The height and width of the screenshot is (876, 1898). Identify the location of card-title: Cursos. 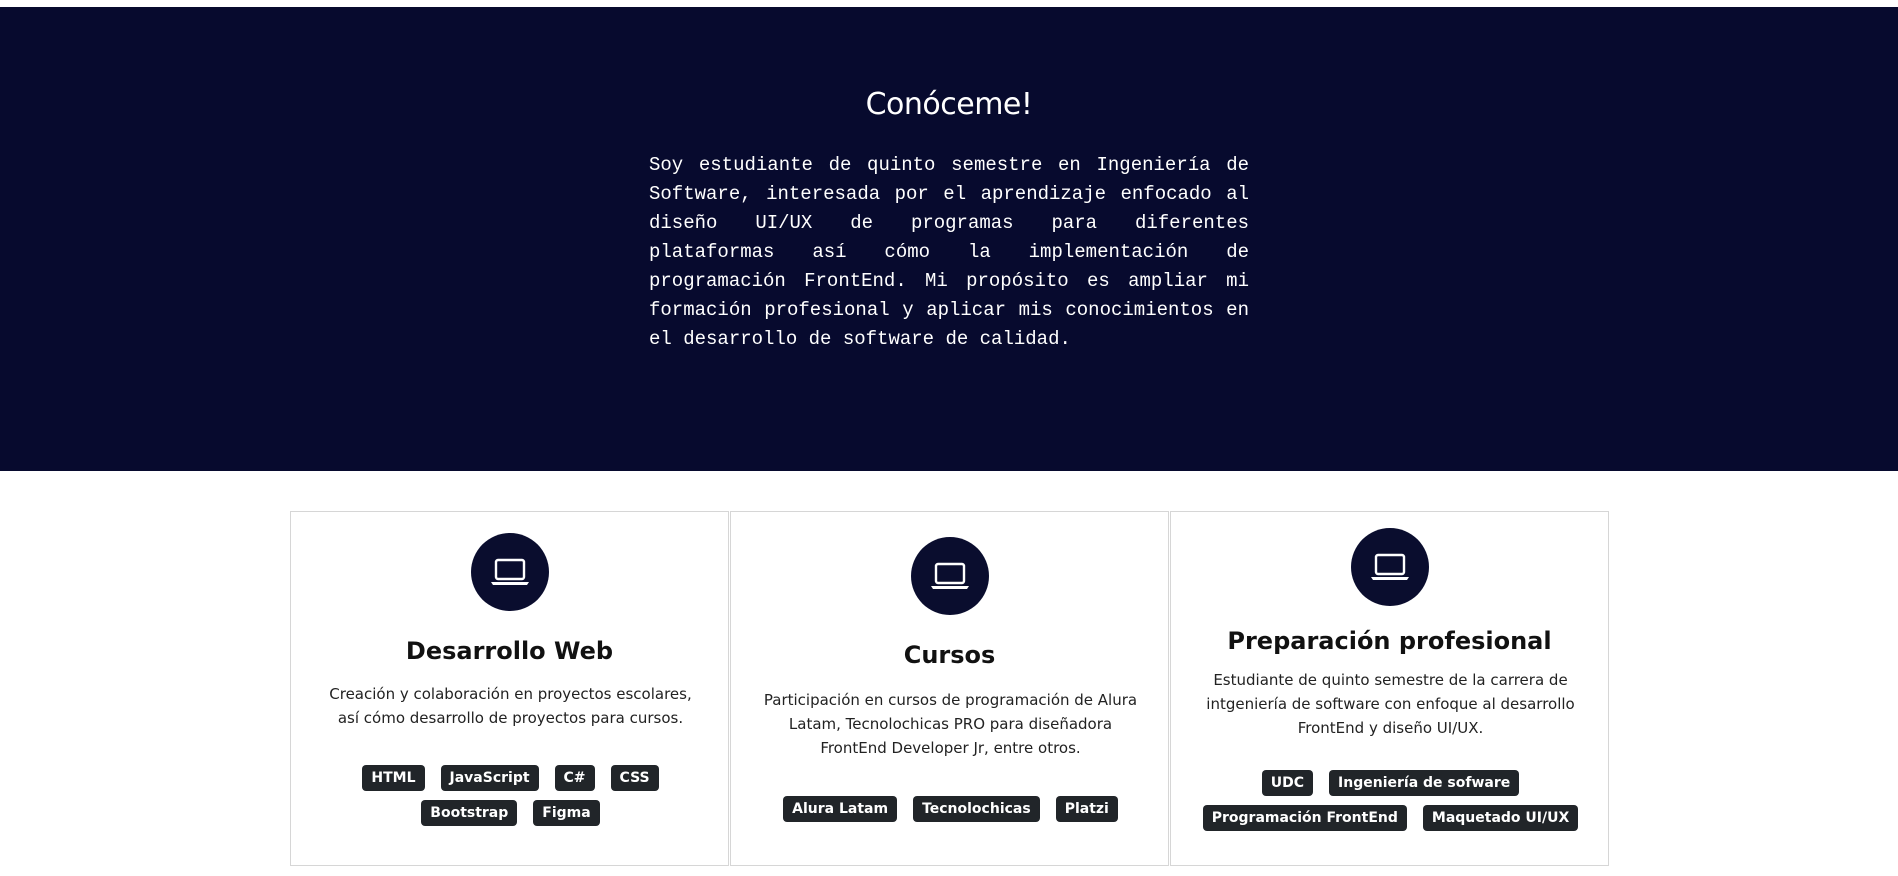
(949, 655).